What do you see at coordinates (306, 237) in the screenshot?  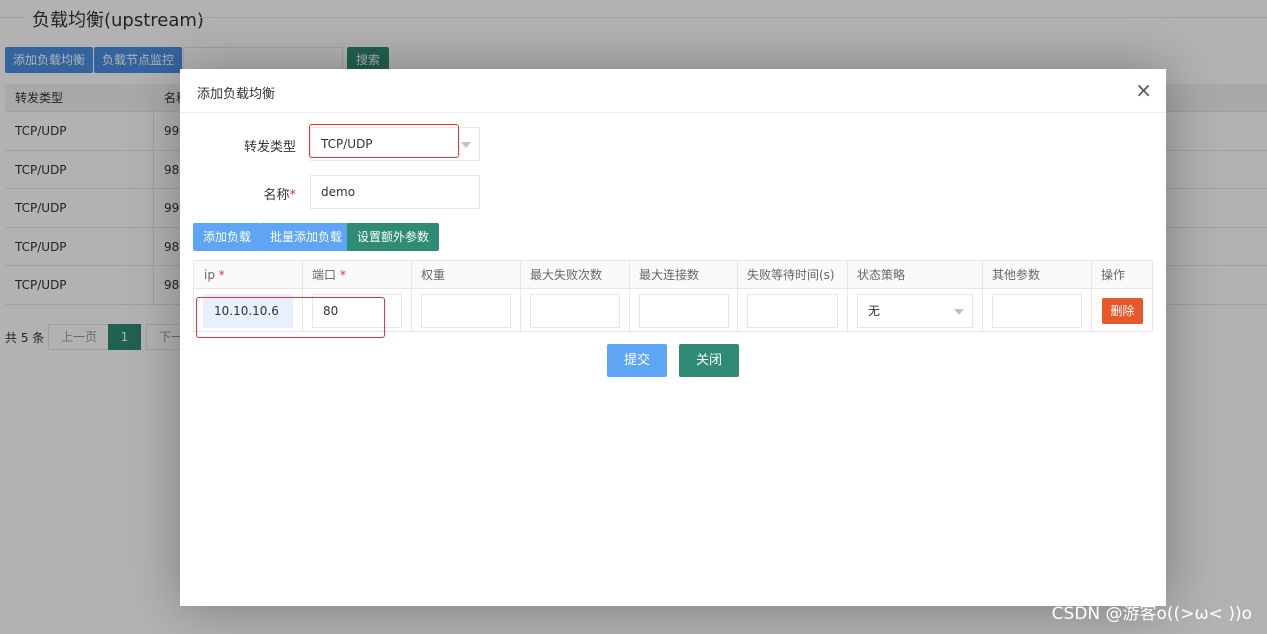 I see `batch-add-load-button: 批量添加负载` at bounding box center [306, 237].